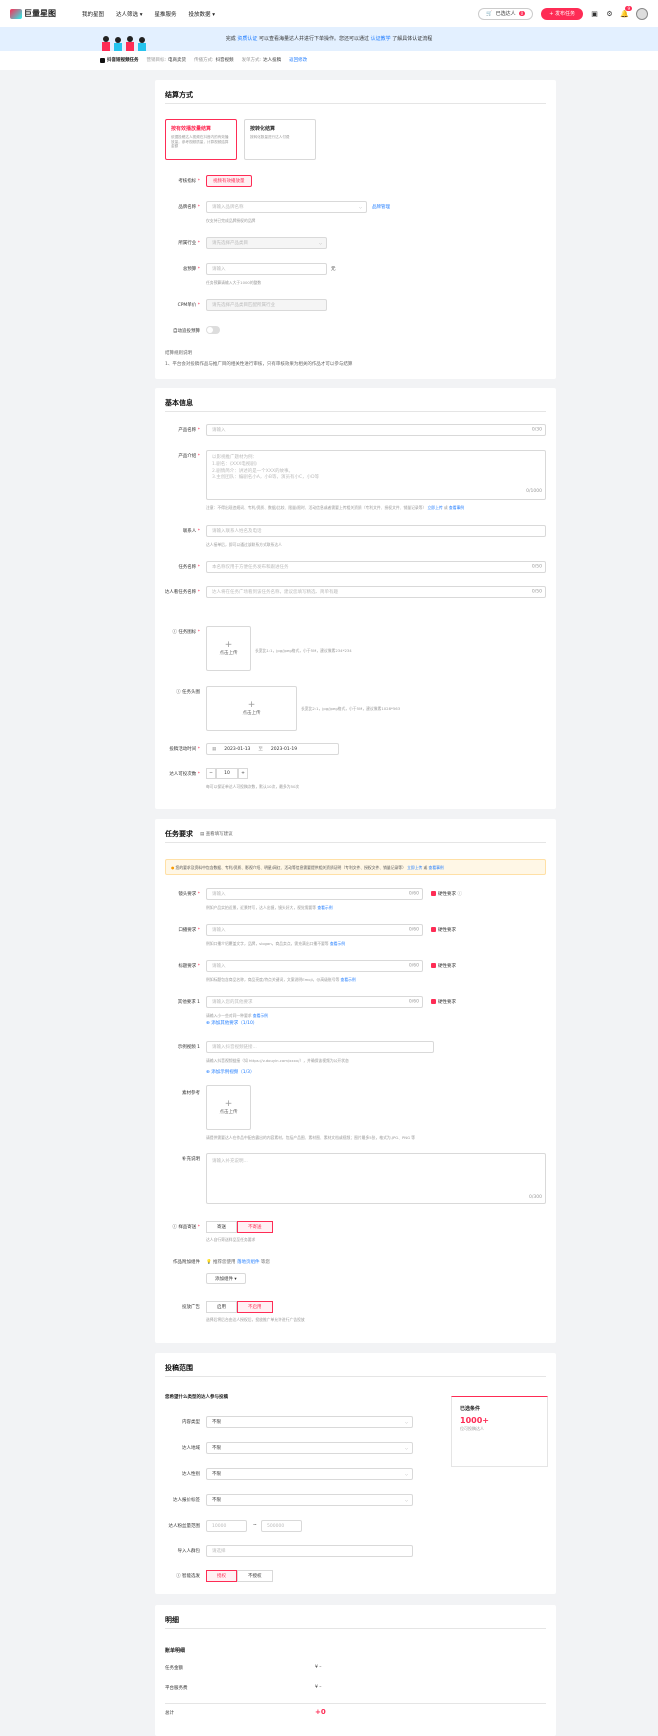 The height and width of the screenshot is (1736, 658). I want to click on help-icon: ⓘ, so click(459, 894).